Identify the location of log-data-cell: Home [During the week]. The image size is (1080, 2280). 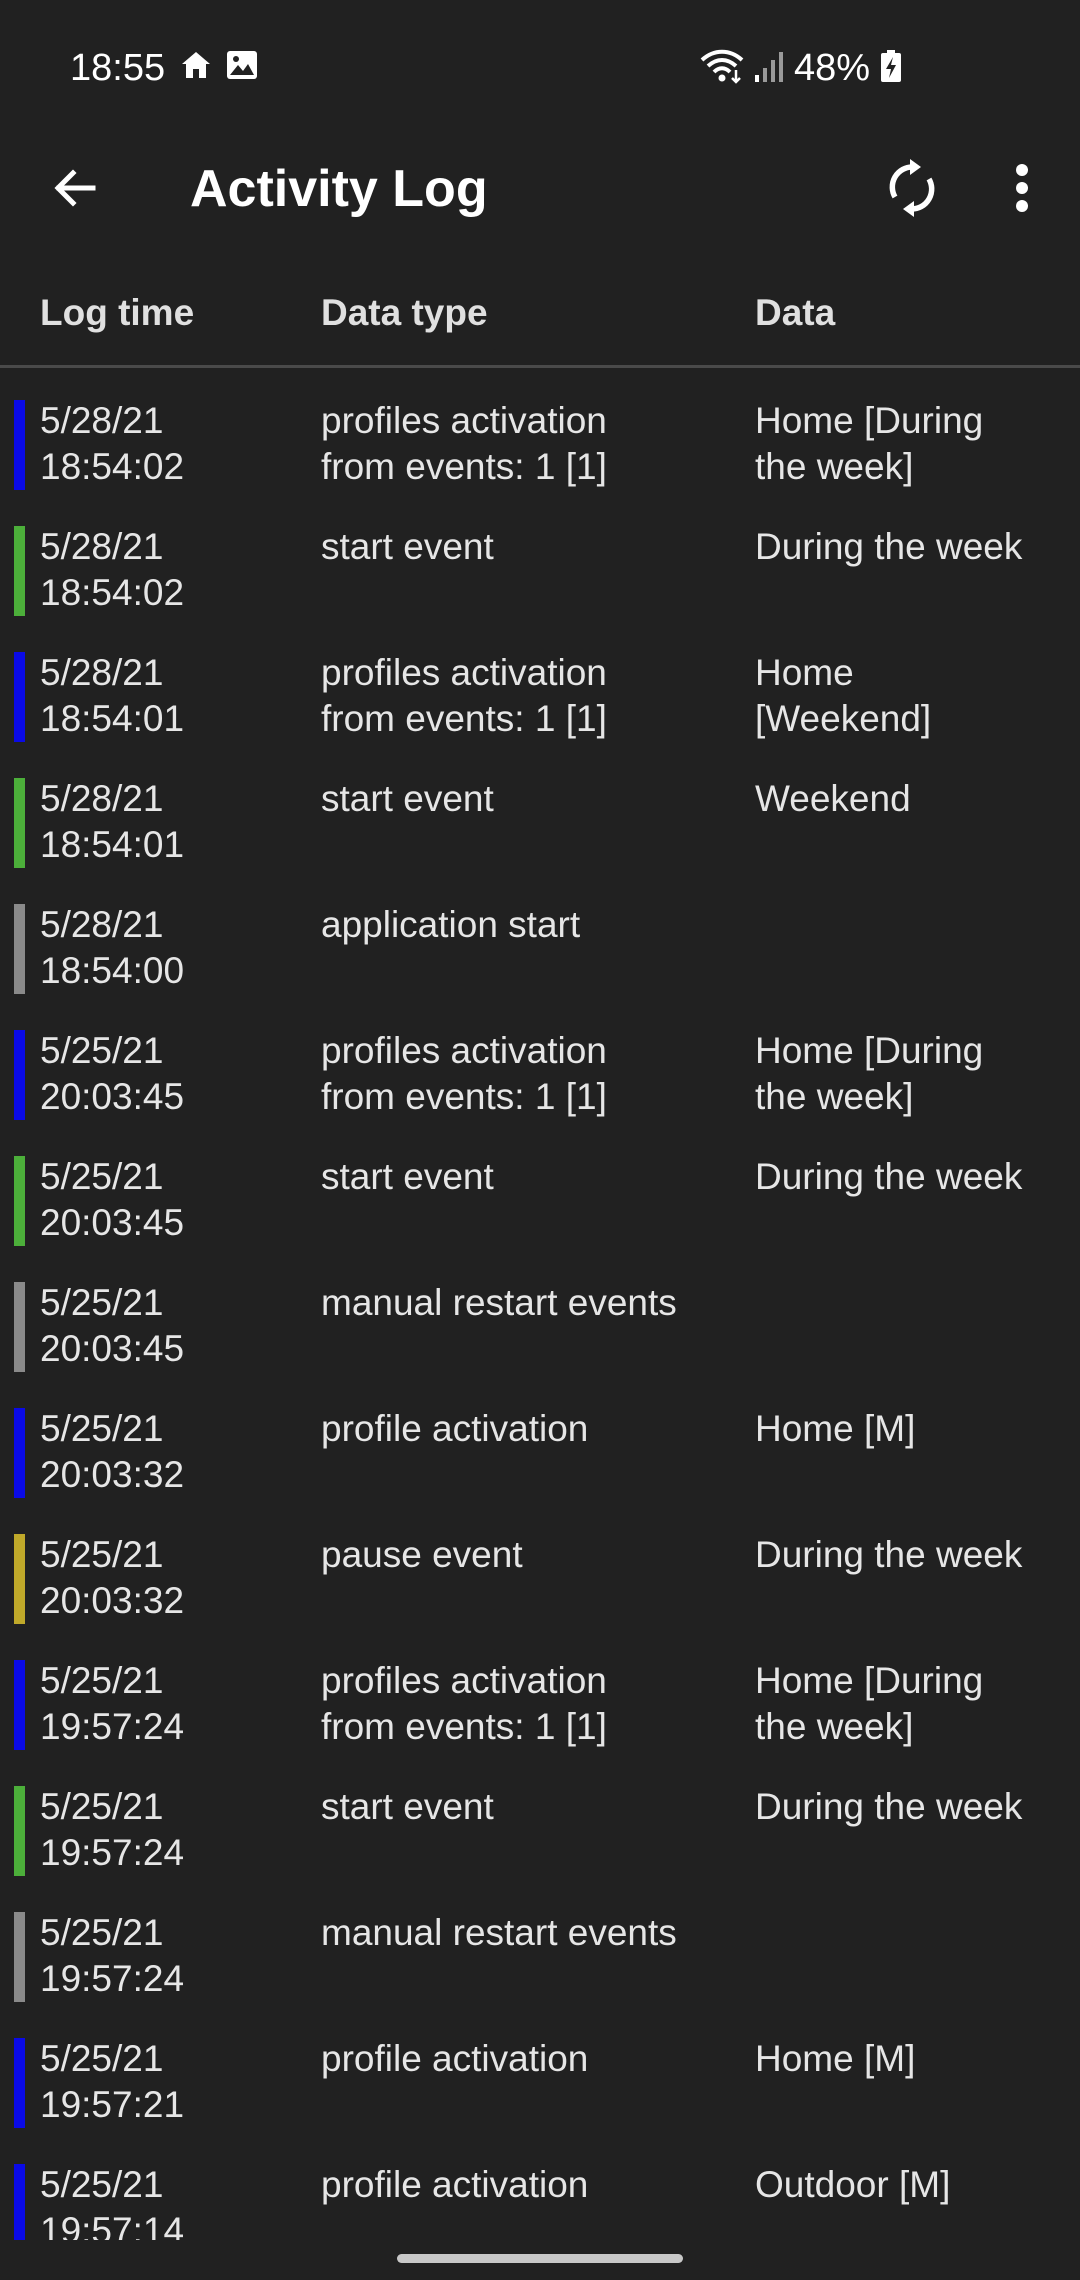
(915, 444).